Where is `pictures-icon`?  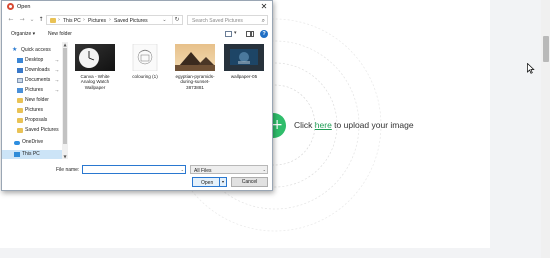
pictures-icon is located at coordinates (20, 90).